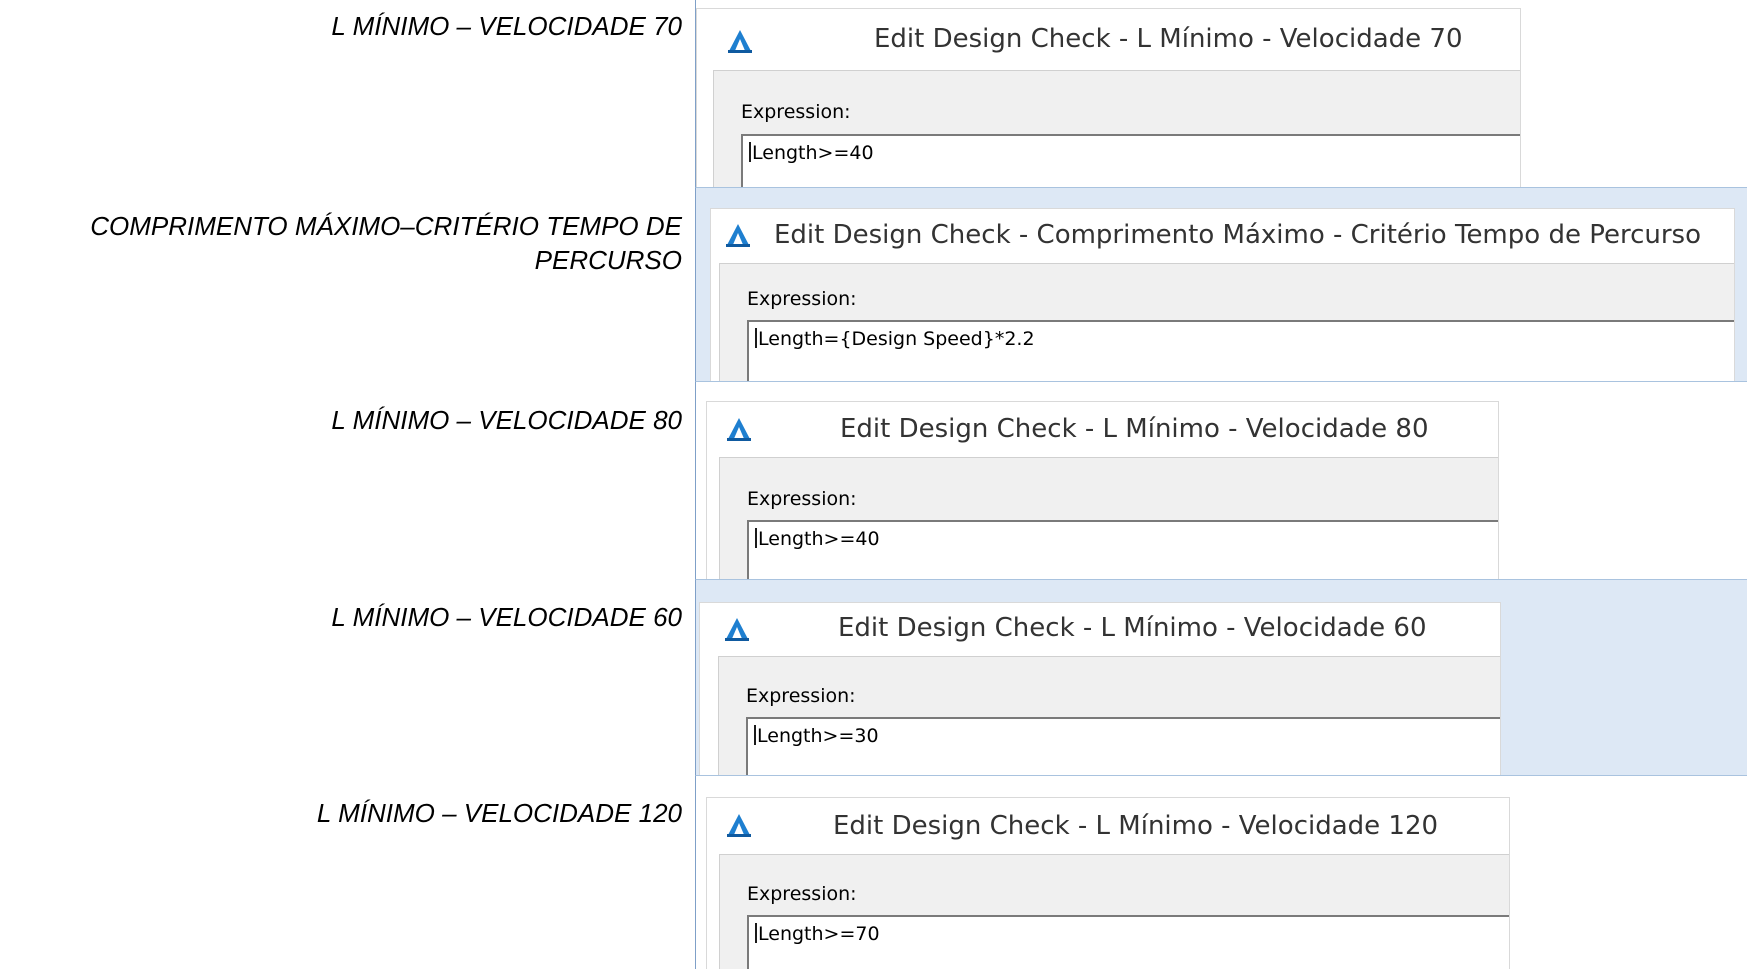 This screenshot has width=1747, height=969. What do you see at coordinates (506, 420) in the screenshot?
I see `row-label: L MÍNIMO – VELOCIDADE 80` at bounding box center [506, 420].